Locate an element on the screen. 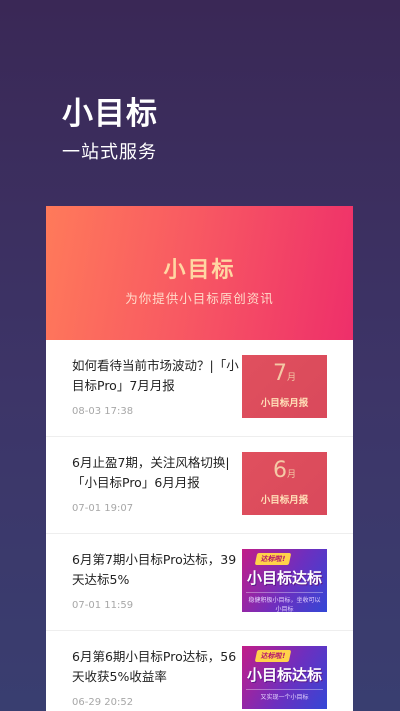 Image resolution: width=400 pixels, height=711 pixels. article-date: 06-29 20:52 is located at coordinates (103, 702).